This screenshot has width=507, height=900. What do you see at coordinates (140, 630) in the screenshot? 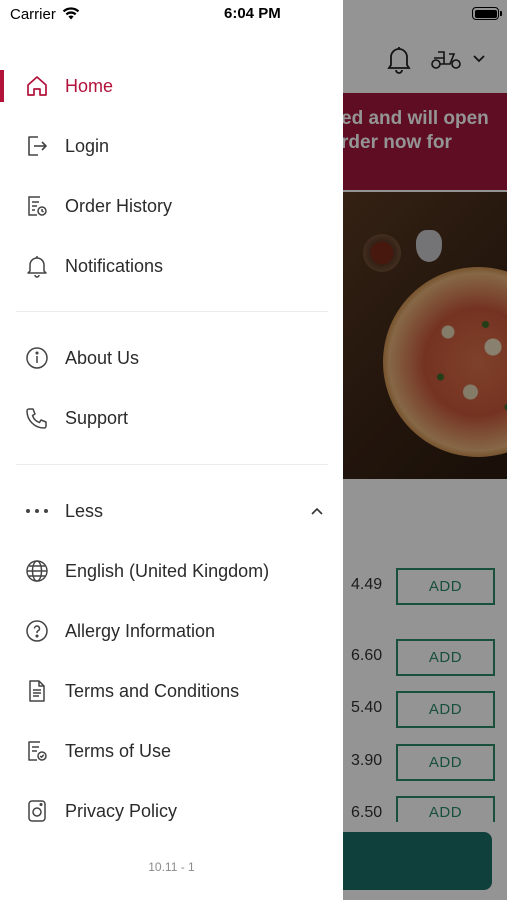
I see `menu-item-label: Allergy Information` at bounding box center [140, 630].